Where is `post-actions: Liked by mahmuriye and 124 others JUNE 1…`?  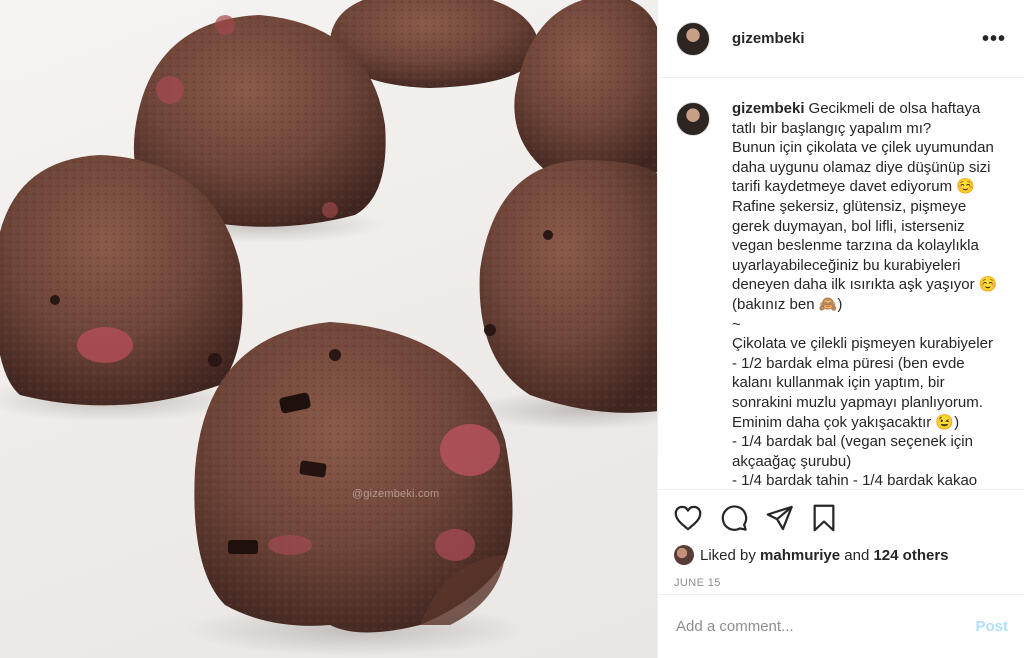 post-actions: Liked by mahmuriye and 124 others JUNE 1… is located at coordinates (841, 541).